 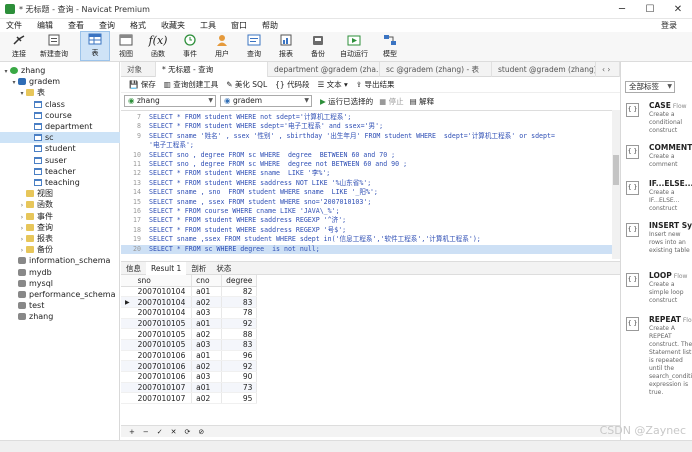 What do you see at coordinates (19, 46) in the screenshot?
I see `toolbar-connect-button: 连接` at bounding box center [19, 46].